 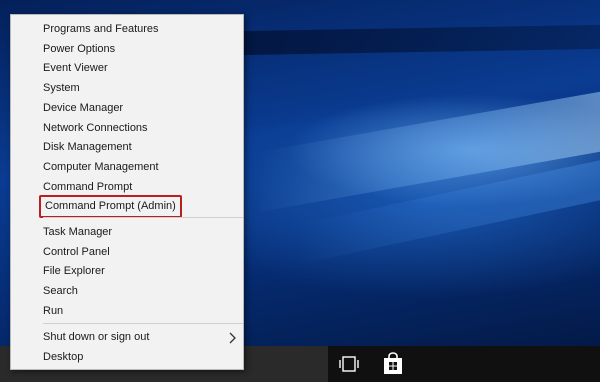 What do you see at coordinates (77, 232) in the screenshot?
I see `menu-item-task-manager: Task Manager` at bounding box center [77, 232].